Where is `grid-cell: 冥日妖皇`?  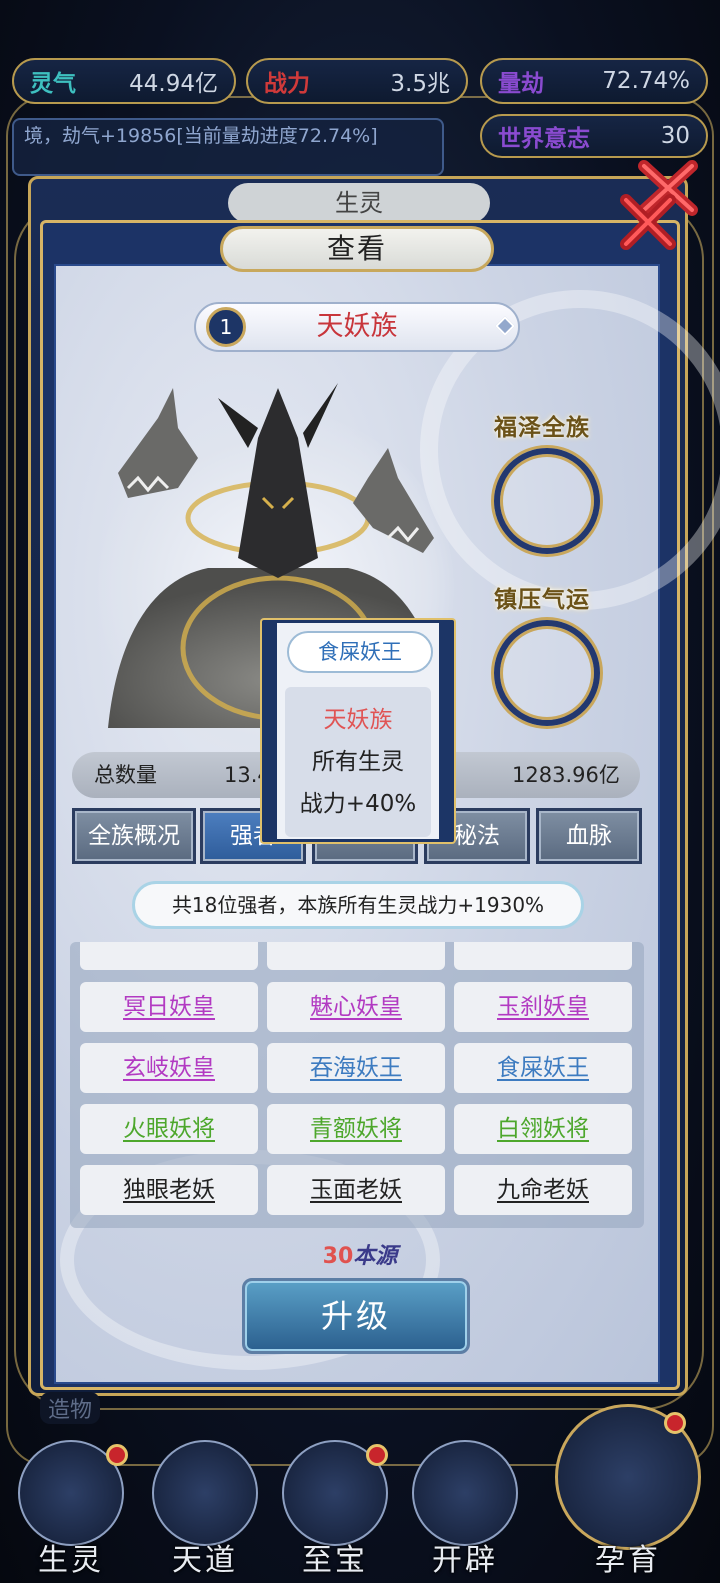
grid-cell: 冥日妖皇 is located at coordinates (169, 1007).